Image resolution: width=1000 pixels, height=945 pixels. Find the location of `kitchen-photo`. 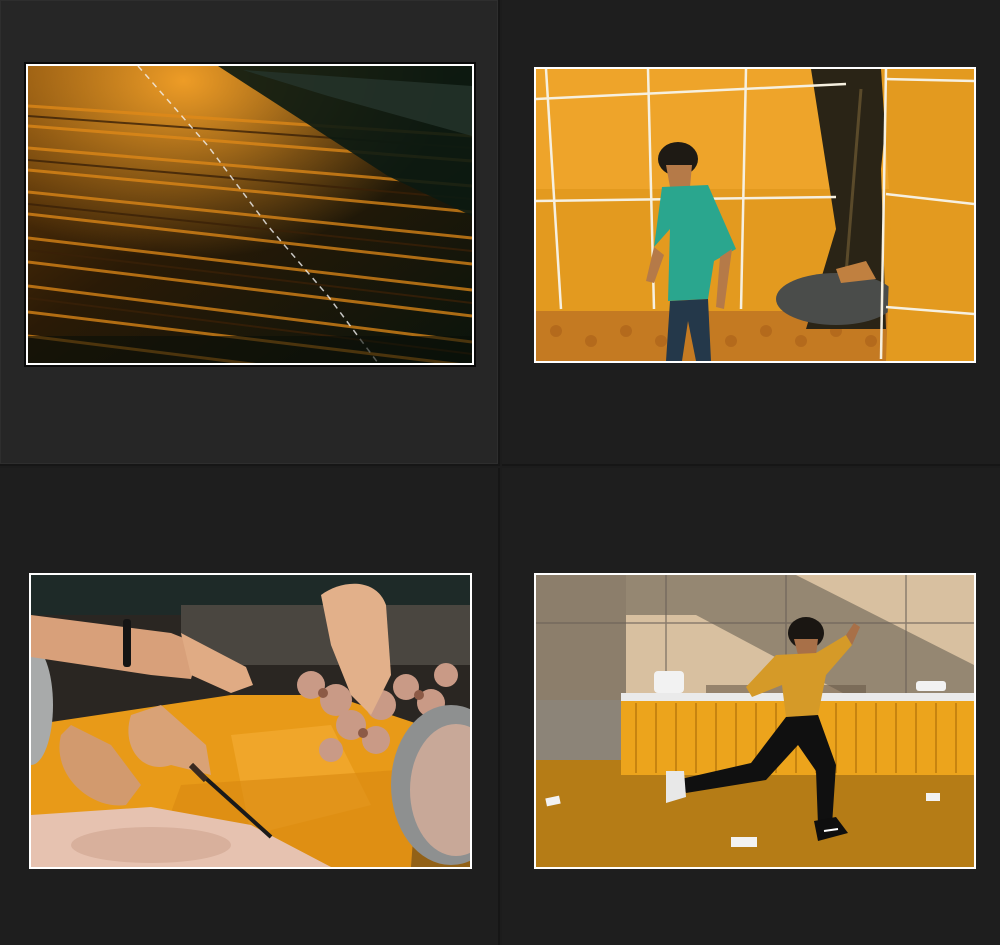

kitchen-photo is located at coordinates (250, 721).